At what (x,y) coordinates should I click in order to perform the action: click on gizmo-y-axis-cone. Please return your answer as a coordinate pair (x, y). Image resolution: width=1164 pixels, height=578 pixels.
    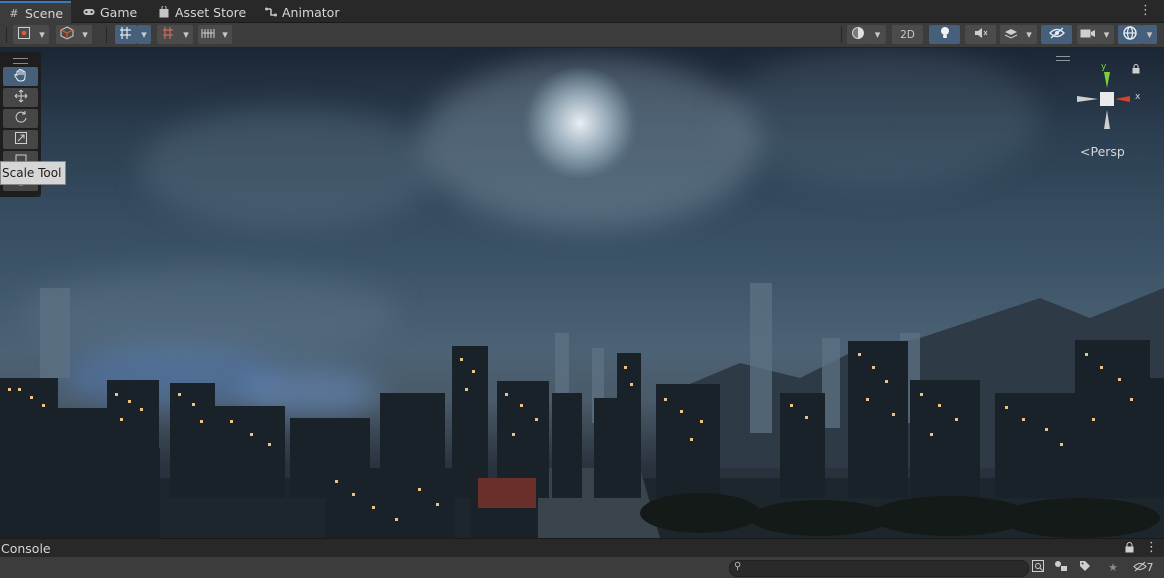
    Looking at the image, I should click on (1107, 80).